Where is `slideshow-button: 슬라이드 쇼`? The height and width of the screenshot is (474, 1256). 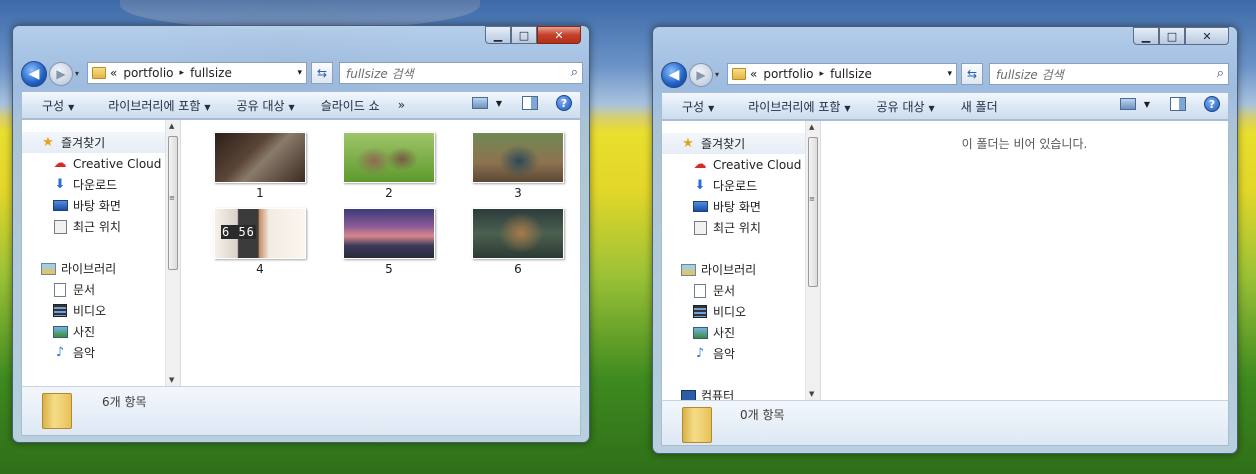 slideshow-button: 슬라이드 쇼 is located at coordinates (350, 105).